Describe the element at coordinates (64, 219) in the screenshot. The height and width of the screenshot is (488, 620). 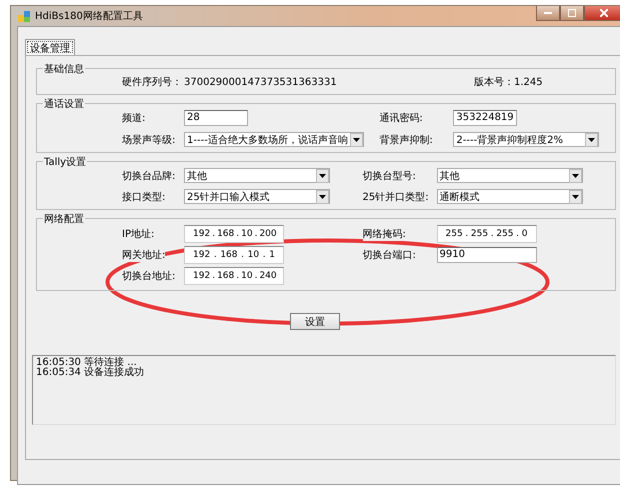
I see `group-title: 网络配置` at that location.